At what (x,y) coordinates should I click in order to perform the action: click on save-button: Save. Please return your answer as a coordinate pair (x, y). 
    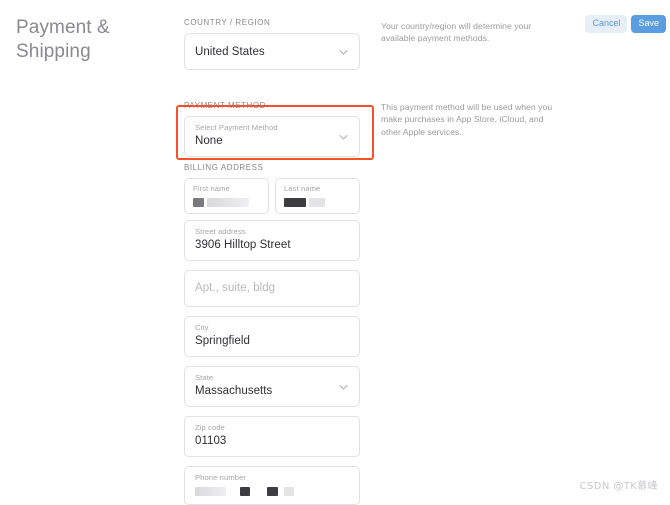
    Looking at the image, I should click on (648, 24).